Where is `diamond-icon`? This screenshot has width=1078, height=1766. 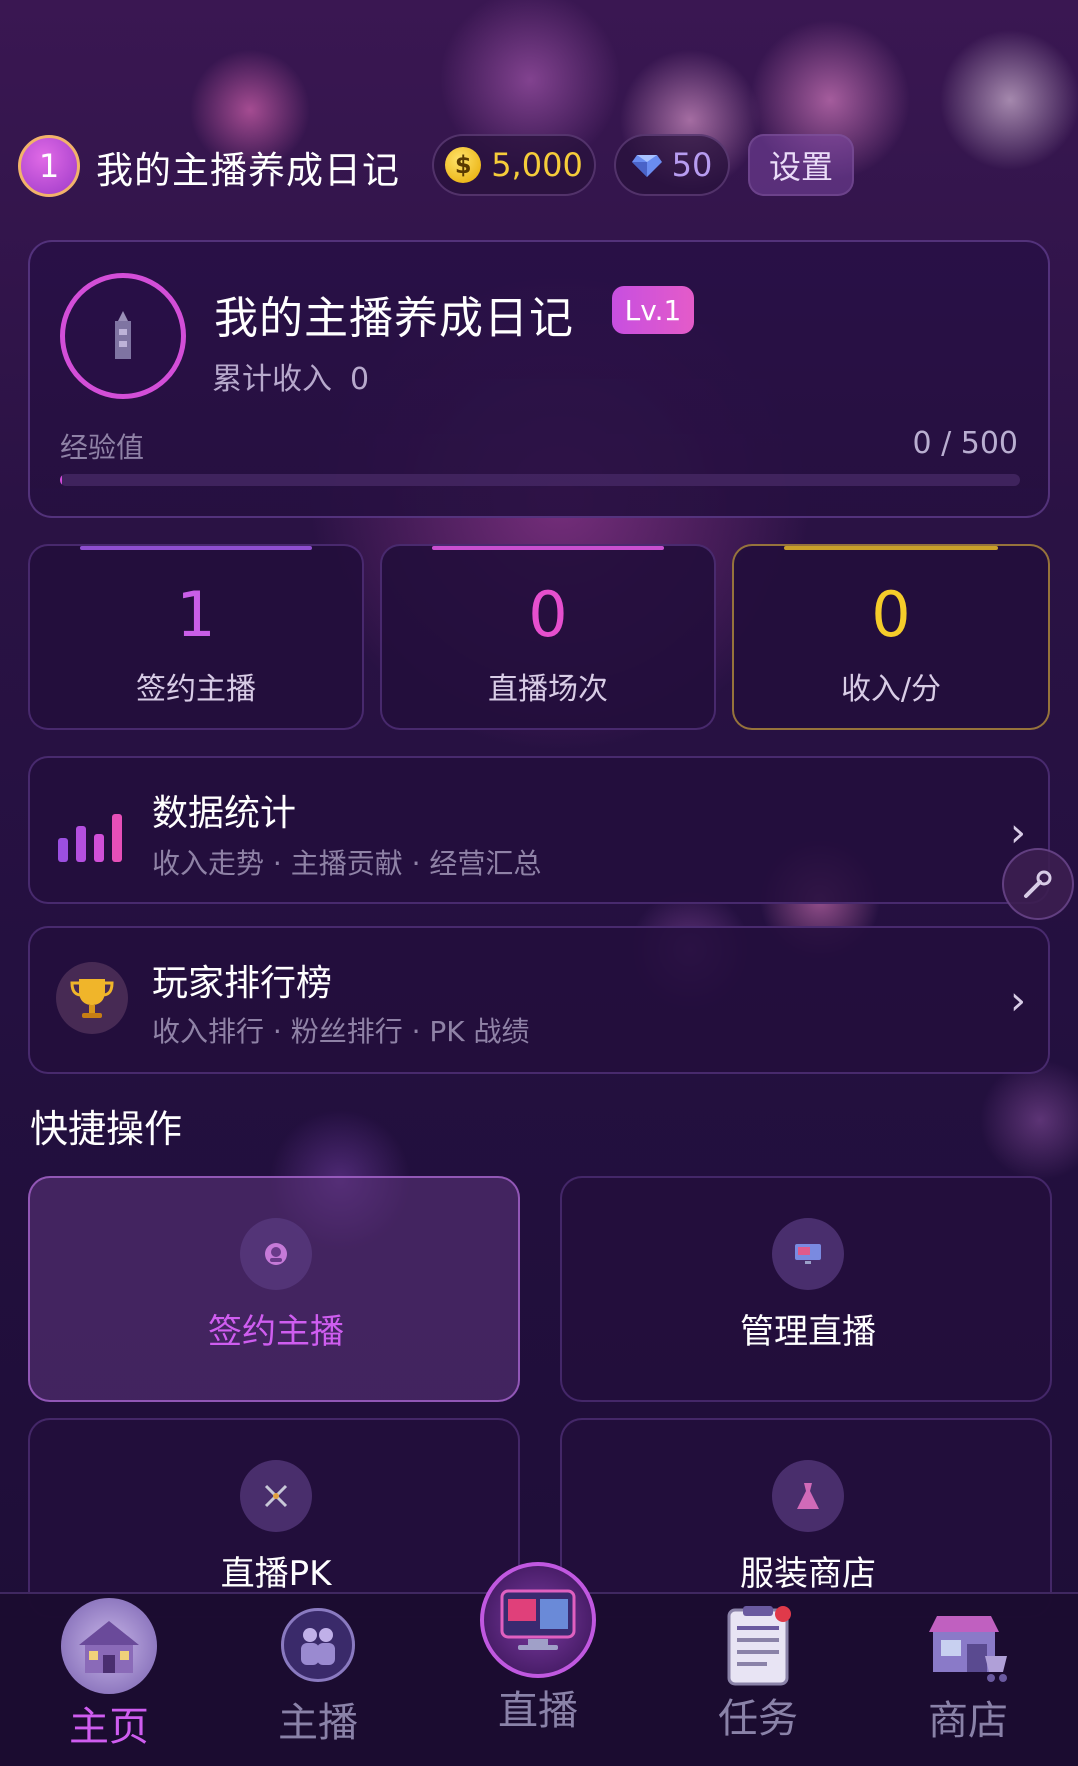 diamond-icon is located at coordinates (646, 166).